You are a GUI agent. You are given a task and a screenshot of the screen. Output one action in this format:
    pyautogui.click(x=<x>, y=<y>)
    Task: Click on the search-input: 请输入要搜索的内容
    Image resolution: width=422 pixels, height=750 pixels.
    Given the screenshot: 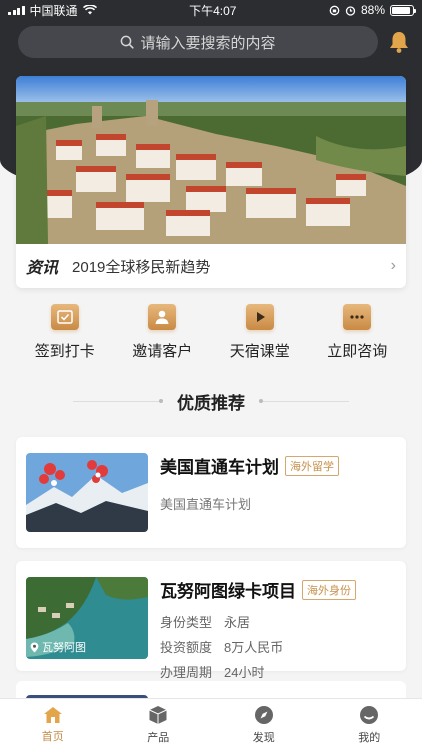 What is the action you would take?
    pyautogui.click(x=198, y=42)
    